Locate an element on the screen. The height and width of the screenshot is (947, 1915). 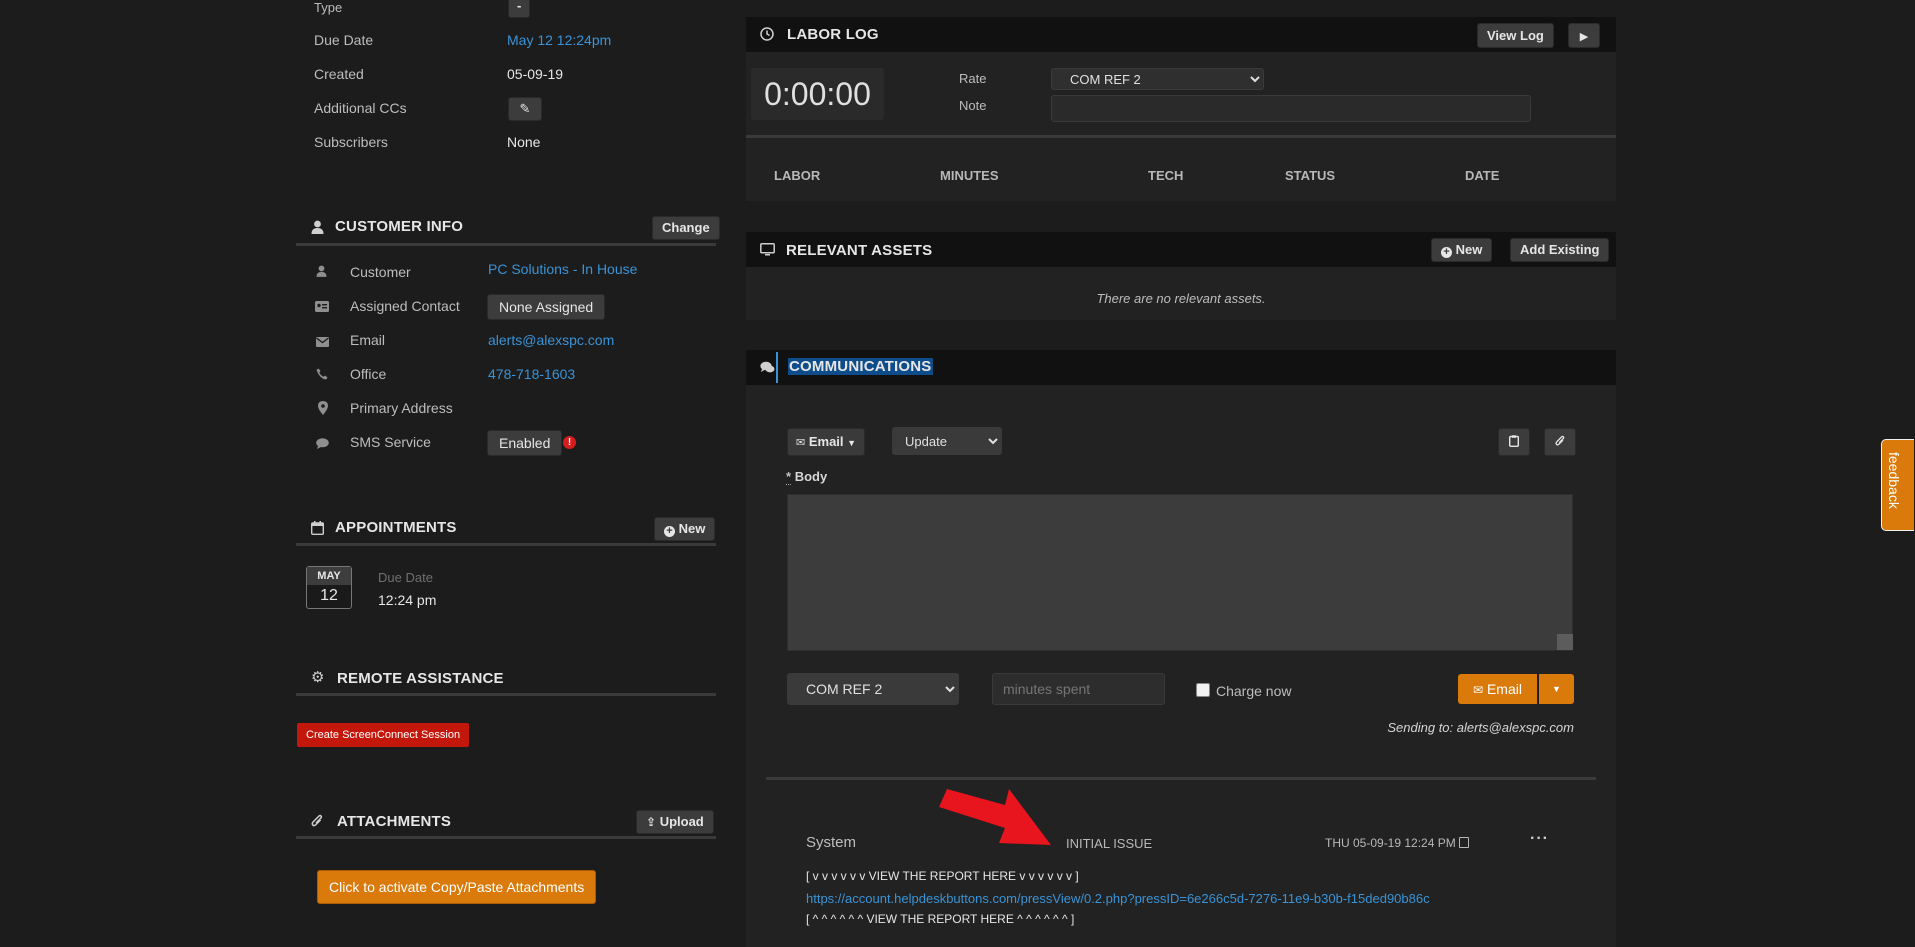
appointment-day: 12 is located at coordinates (329, 595).